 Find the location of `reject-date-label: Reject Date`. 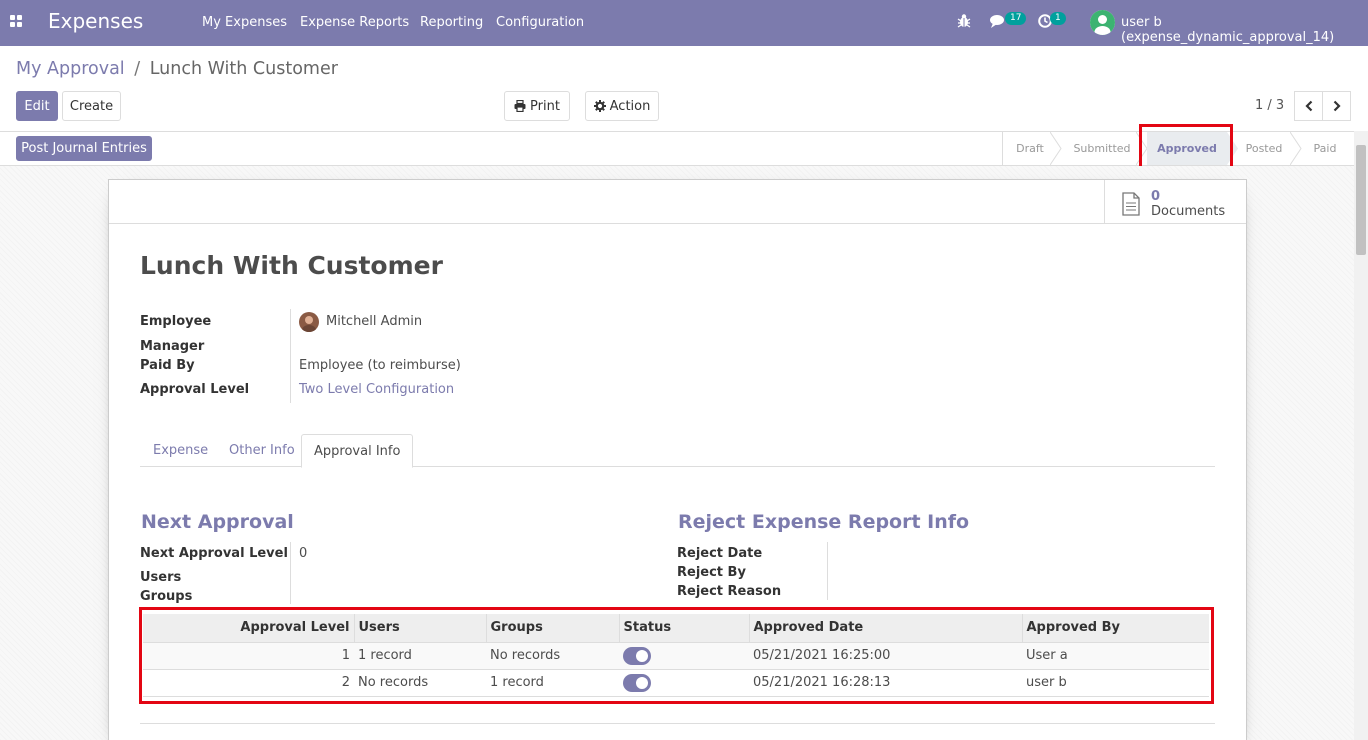

reject-date-label: Reject Date is located at coordinates (720, 553).